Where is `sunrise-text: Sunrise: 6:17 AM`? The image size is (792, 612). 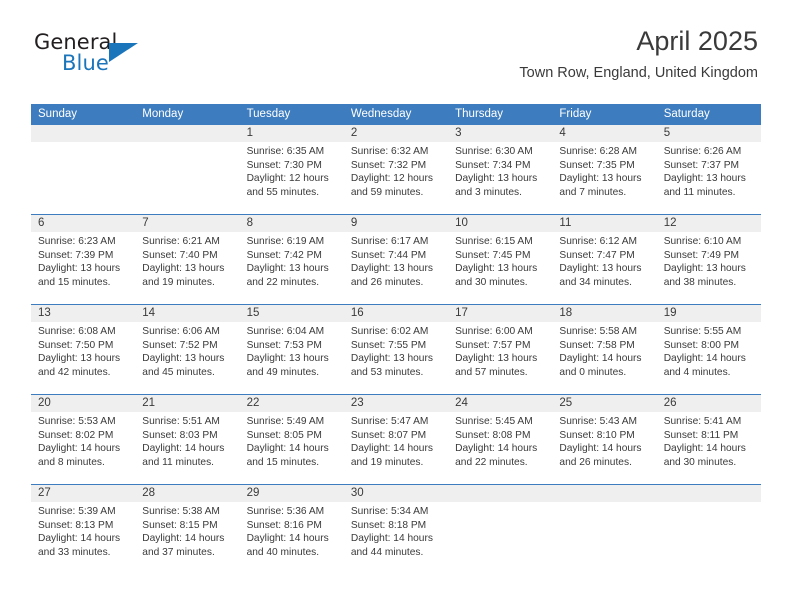 sunrise-text: Sunrise: 6:17 AM is located at coordinates (389, 241).